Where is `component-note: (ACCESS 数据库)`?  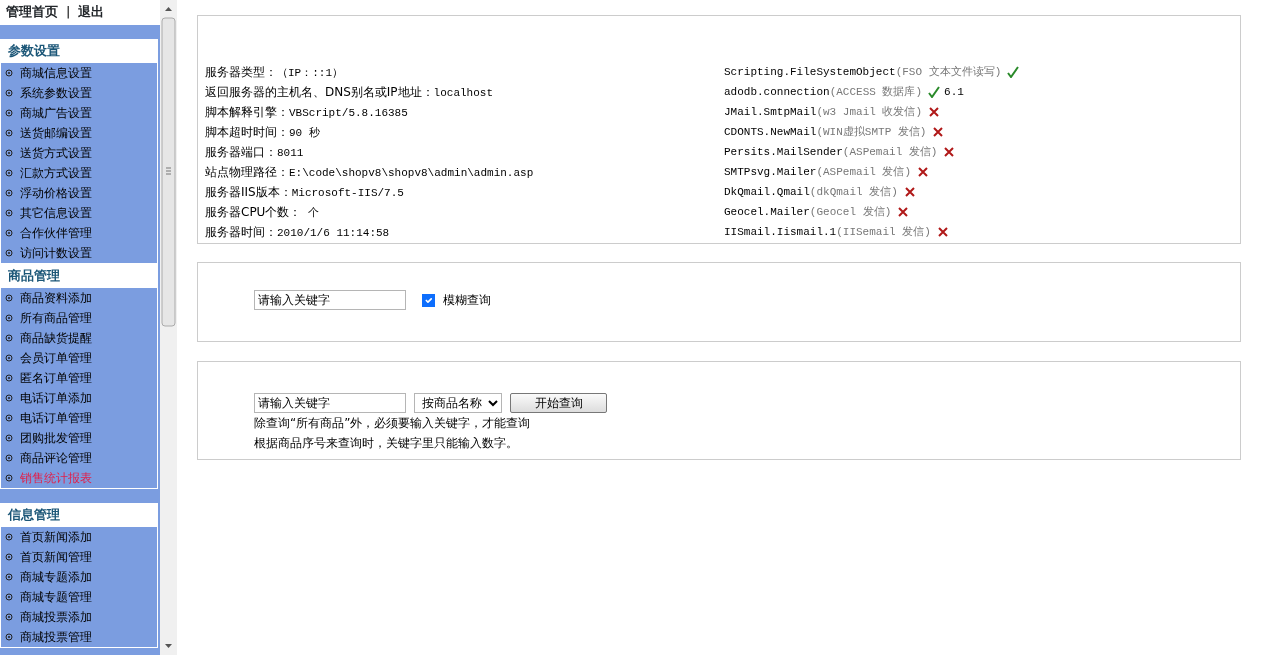
component-note: (ACCESS 数据库) is located at coordinates (876, 92).